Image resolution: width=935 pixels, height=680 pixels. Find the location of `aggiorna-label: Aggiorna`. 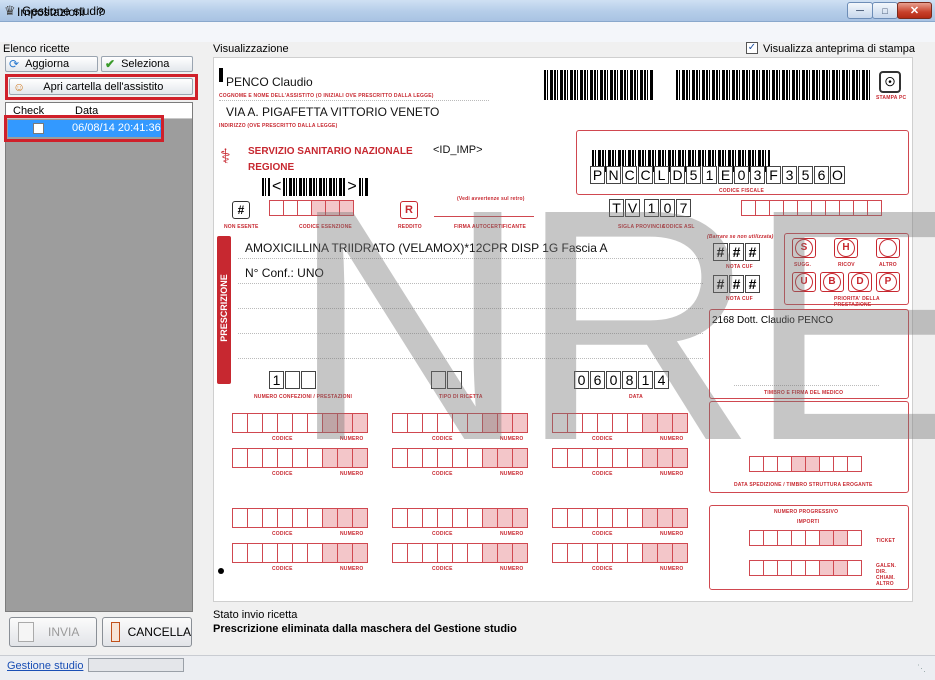

aggiorna-label: Aggiorna is located at coordinates (47, 64).